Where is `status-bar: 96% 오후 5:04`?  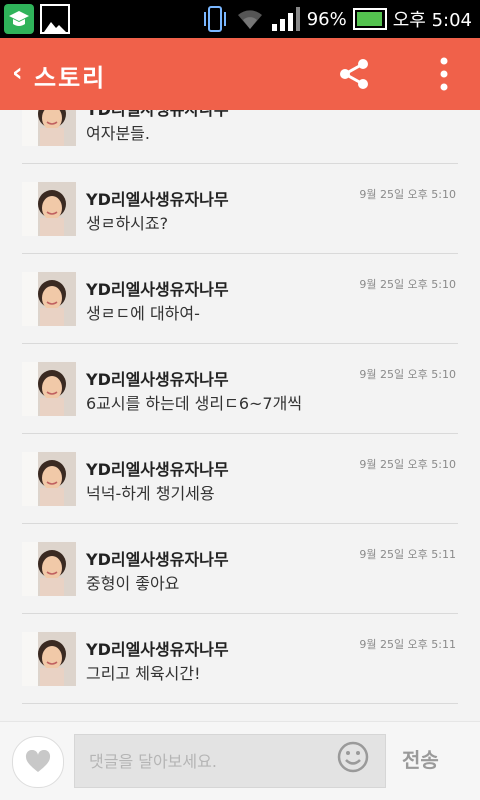
status-bar: 96% 오후 5:04 is located at coordinates (240, 19).